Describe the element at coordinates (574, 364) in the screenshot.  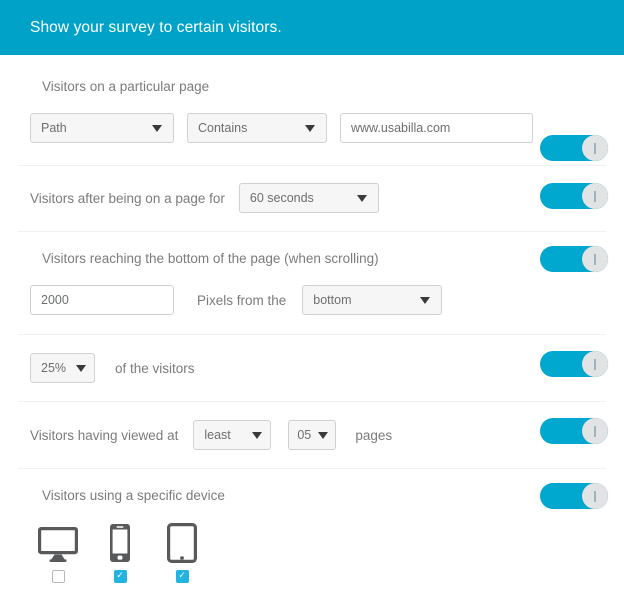
I see `toggle-percentage-visitors` at that location.